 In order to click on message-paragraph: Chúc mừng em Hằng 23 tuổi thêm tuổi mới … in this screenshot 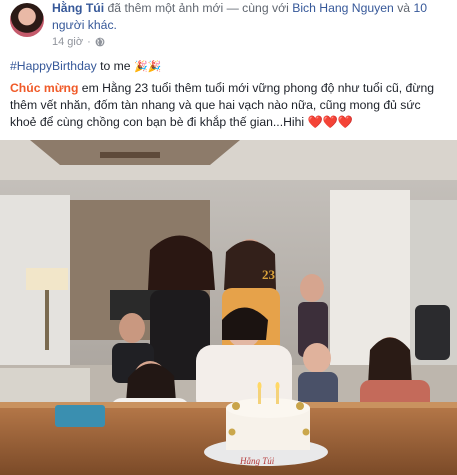, I will do `click(230, 105)`.